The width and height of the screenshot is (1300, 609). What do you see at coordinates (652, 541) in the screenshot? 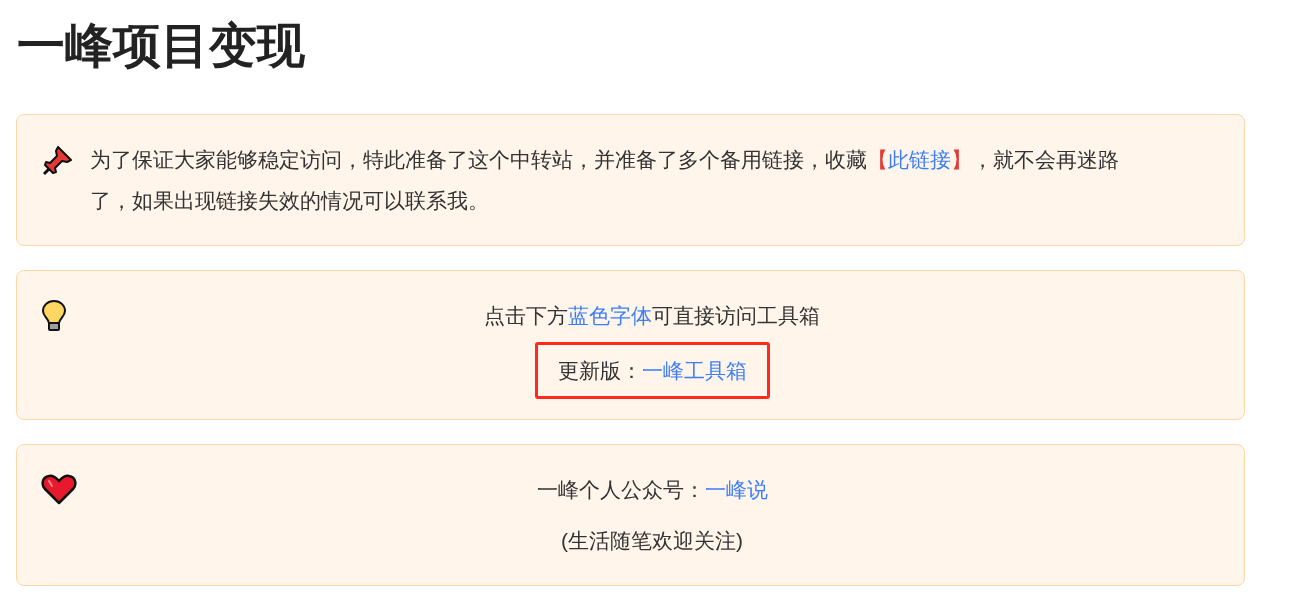
I see `notice-text: (生活随笔欢迎关注)` at bounding box center [652, 541].